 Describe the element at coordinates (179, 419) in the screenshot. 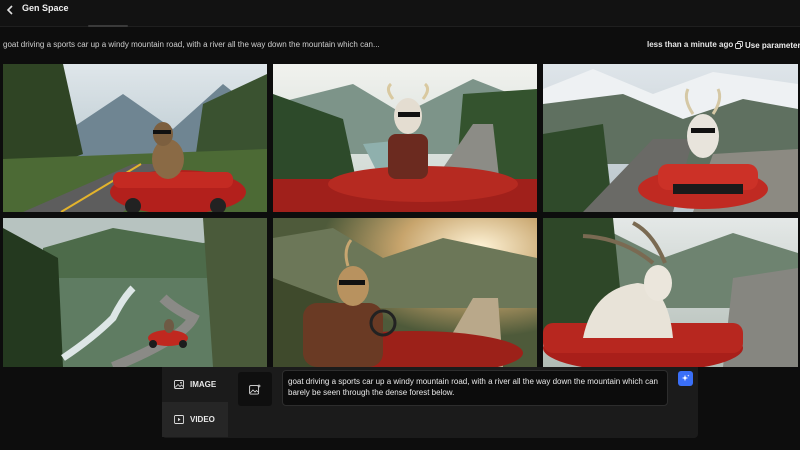

I see `video-icon` at that location.